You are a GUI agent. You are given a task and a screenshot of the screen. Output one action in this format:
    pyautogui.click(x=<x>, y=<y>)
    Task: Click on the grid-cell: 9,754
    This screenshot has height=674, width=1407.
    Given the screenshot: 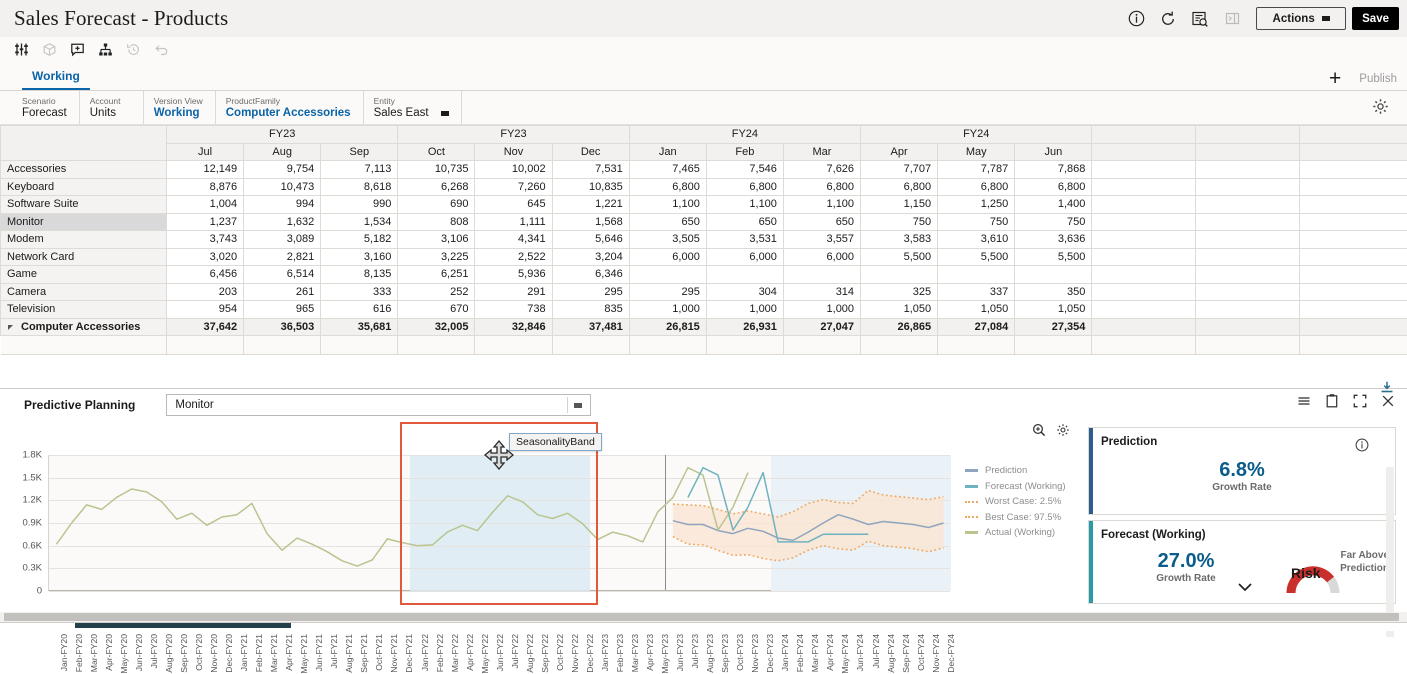 What is the action you would take?
    pyautogui.click(x=282, y=170)
    